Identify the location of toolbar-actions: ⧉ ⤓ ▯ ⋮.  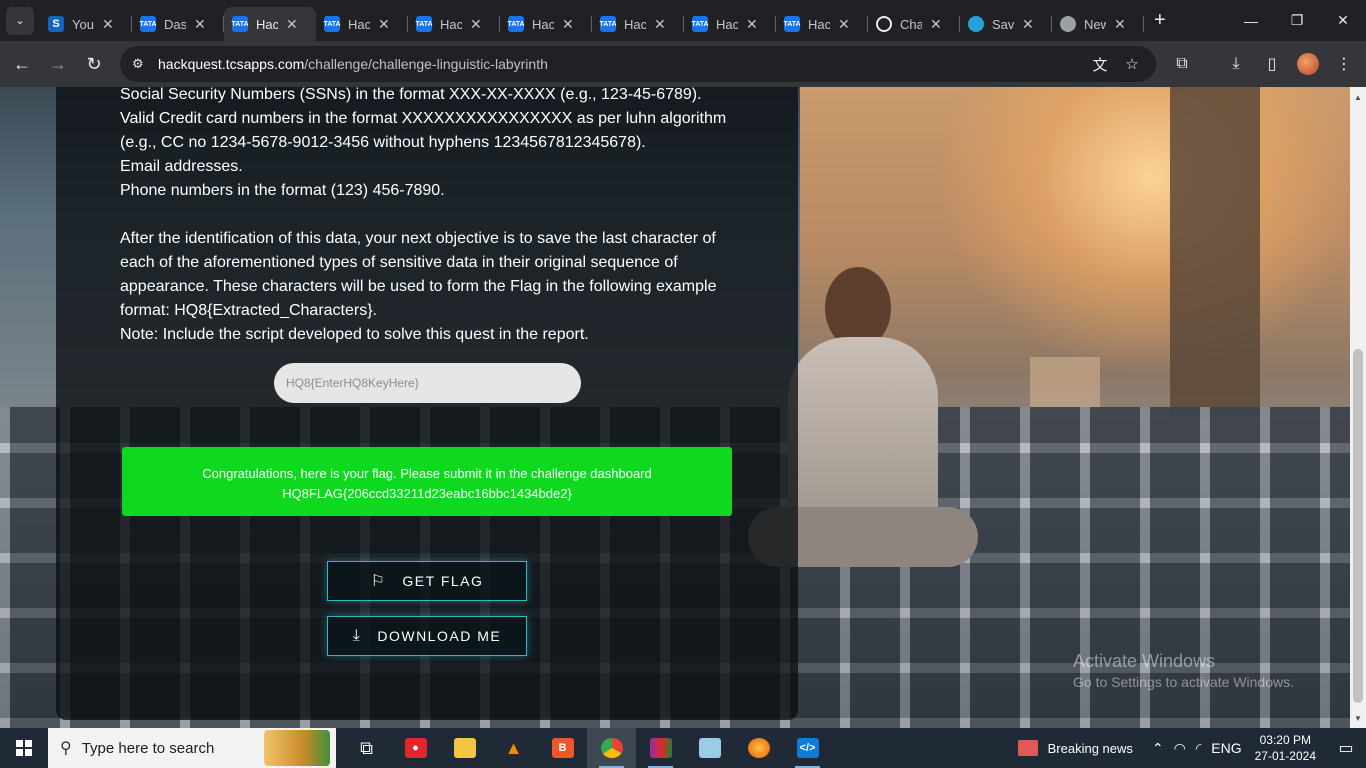
(1263, 64).